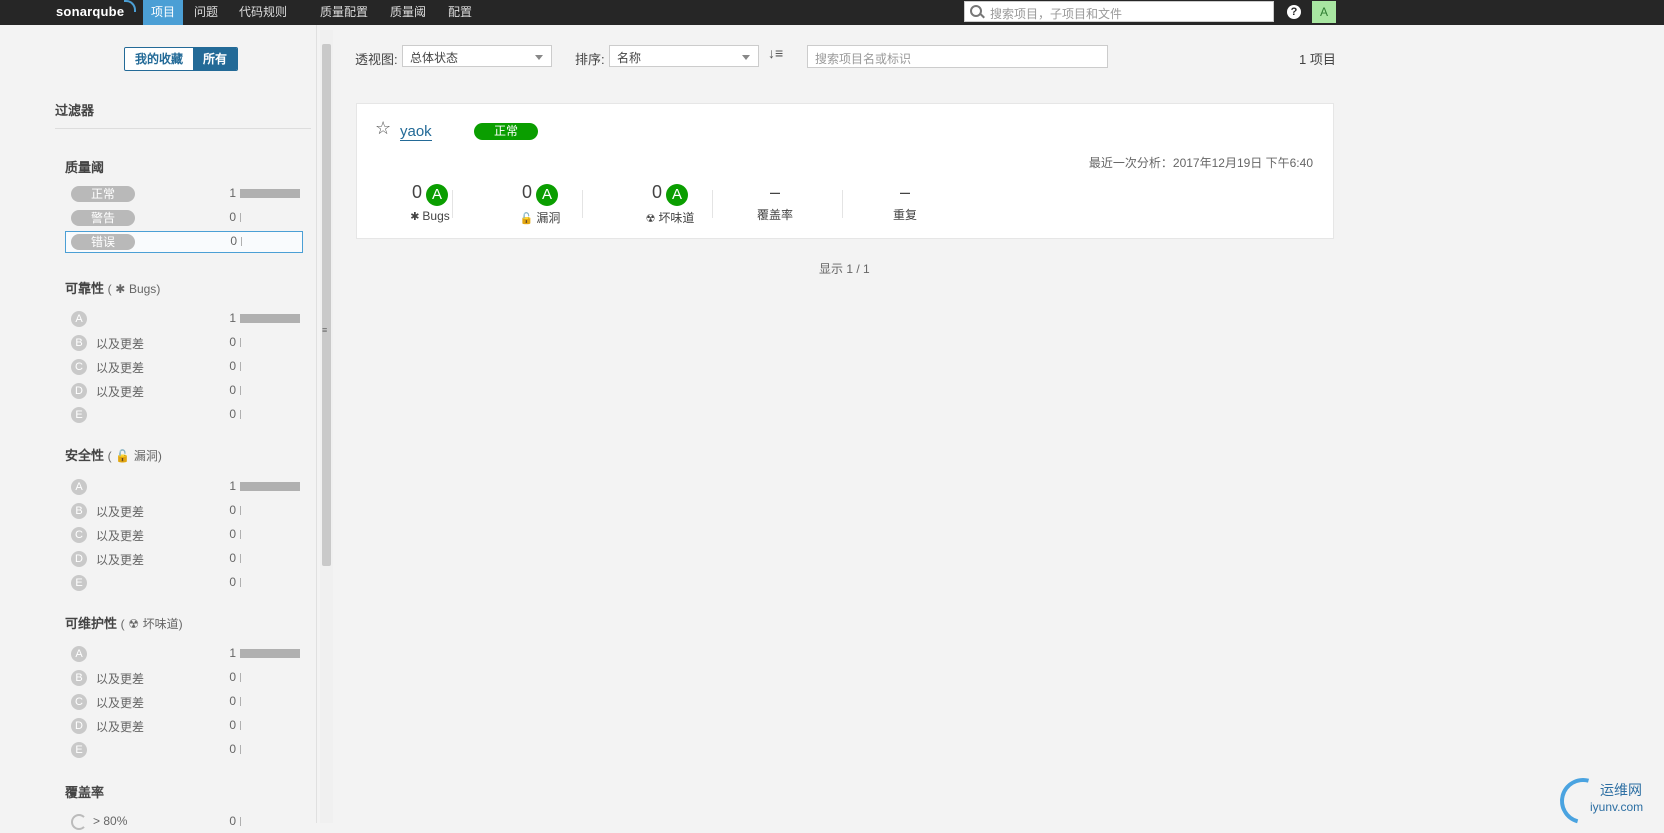 This screenshot has width=1664, height=833. What do you see at coordinates (904, 192) in the screenshot?
I see `duplications-value: –` at bounding box center [904, 192].